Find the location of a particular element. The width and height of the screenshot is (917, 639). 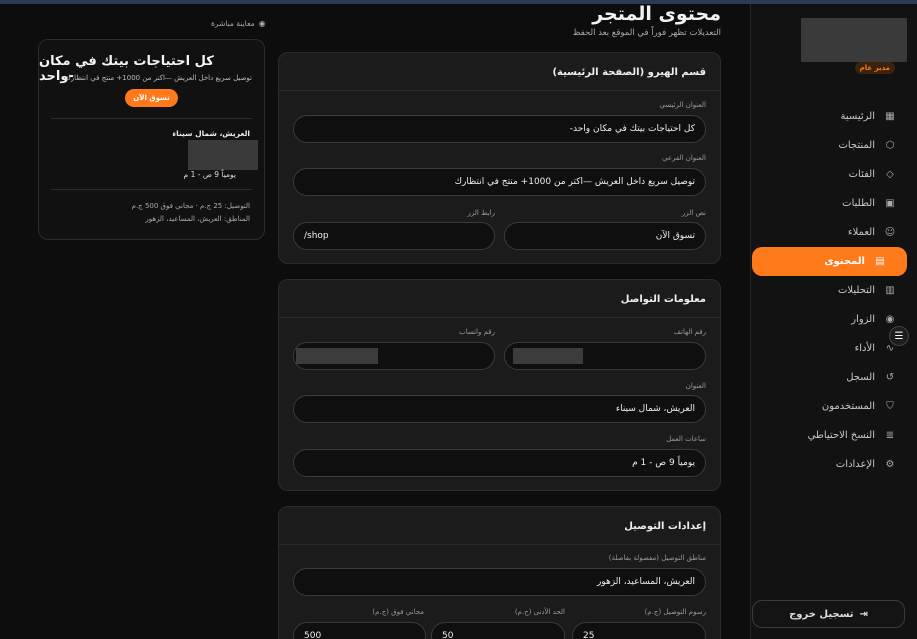

minimum-order-value: 50 is located at coordinates (448, 635).